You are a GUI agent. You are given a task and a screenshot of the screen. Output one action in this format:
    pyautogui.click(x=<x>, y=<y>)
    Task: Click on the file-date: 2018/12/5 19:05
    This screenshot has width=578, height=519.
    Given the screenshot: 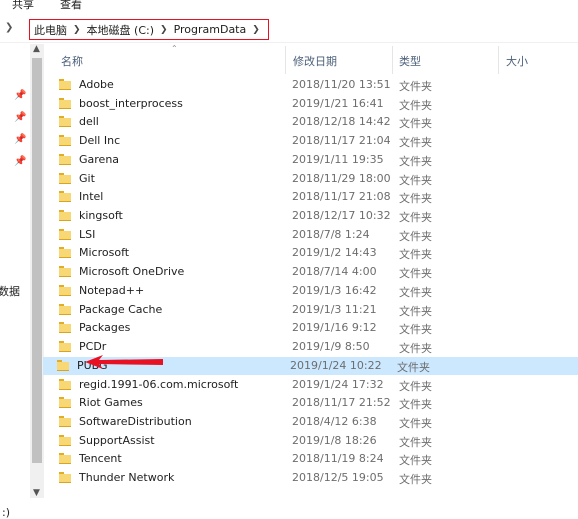 What is the action you would take?
    pyautogui.click(x=338, y=478)
    